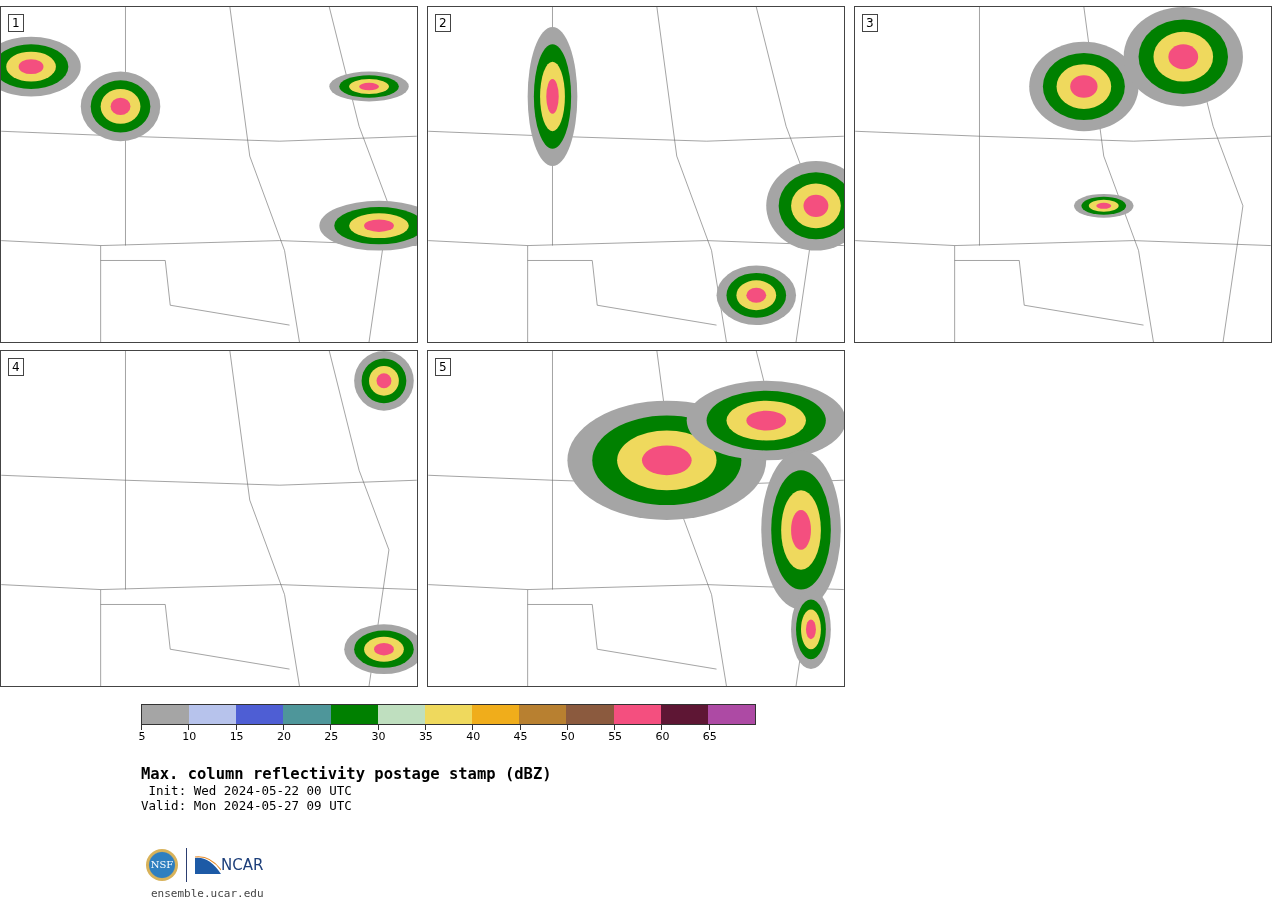 The height and width of the screenshot is (901, 1280). Describe the element at coordinates (443, 23) in the screenshot. I see `panel-number: 2` at that location.